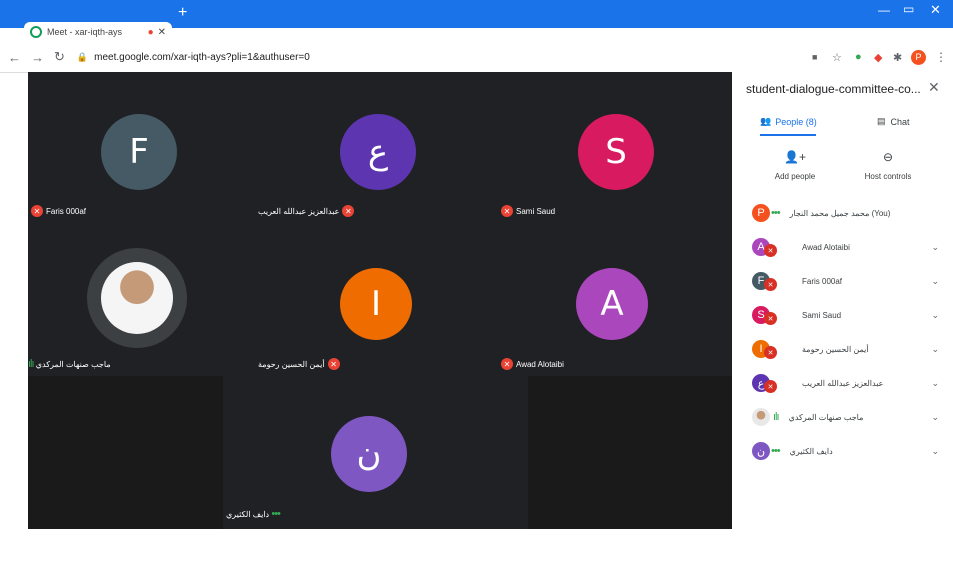 The image size is (953, 561). Describe the element at coordinates (888, 165) in the screenshot. I see `host-controls-button: ⊖ Host controls` at that location.